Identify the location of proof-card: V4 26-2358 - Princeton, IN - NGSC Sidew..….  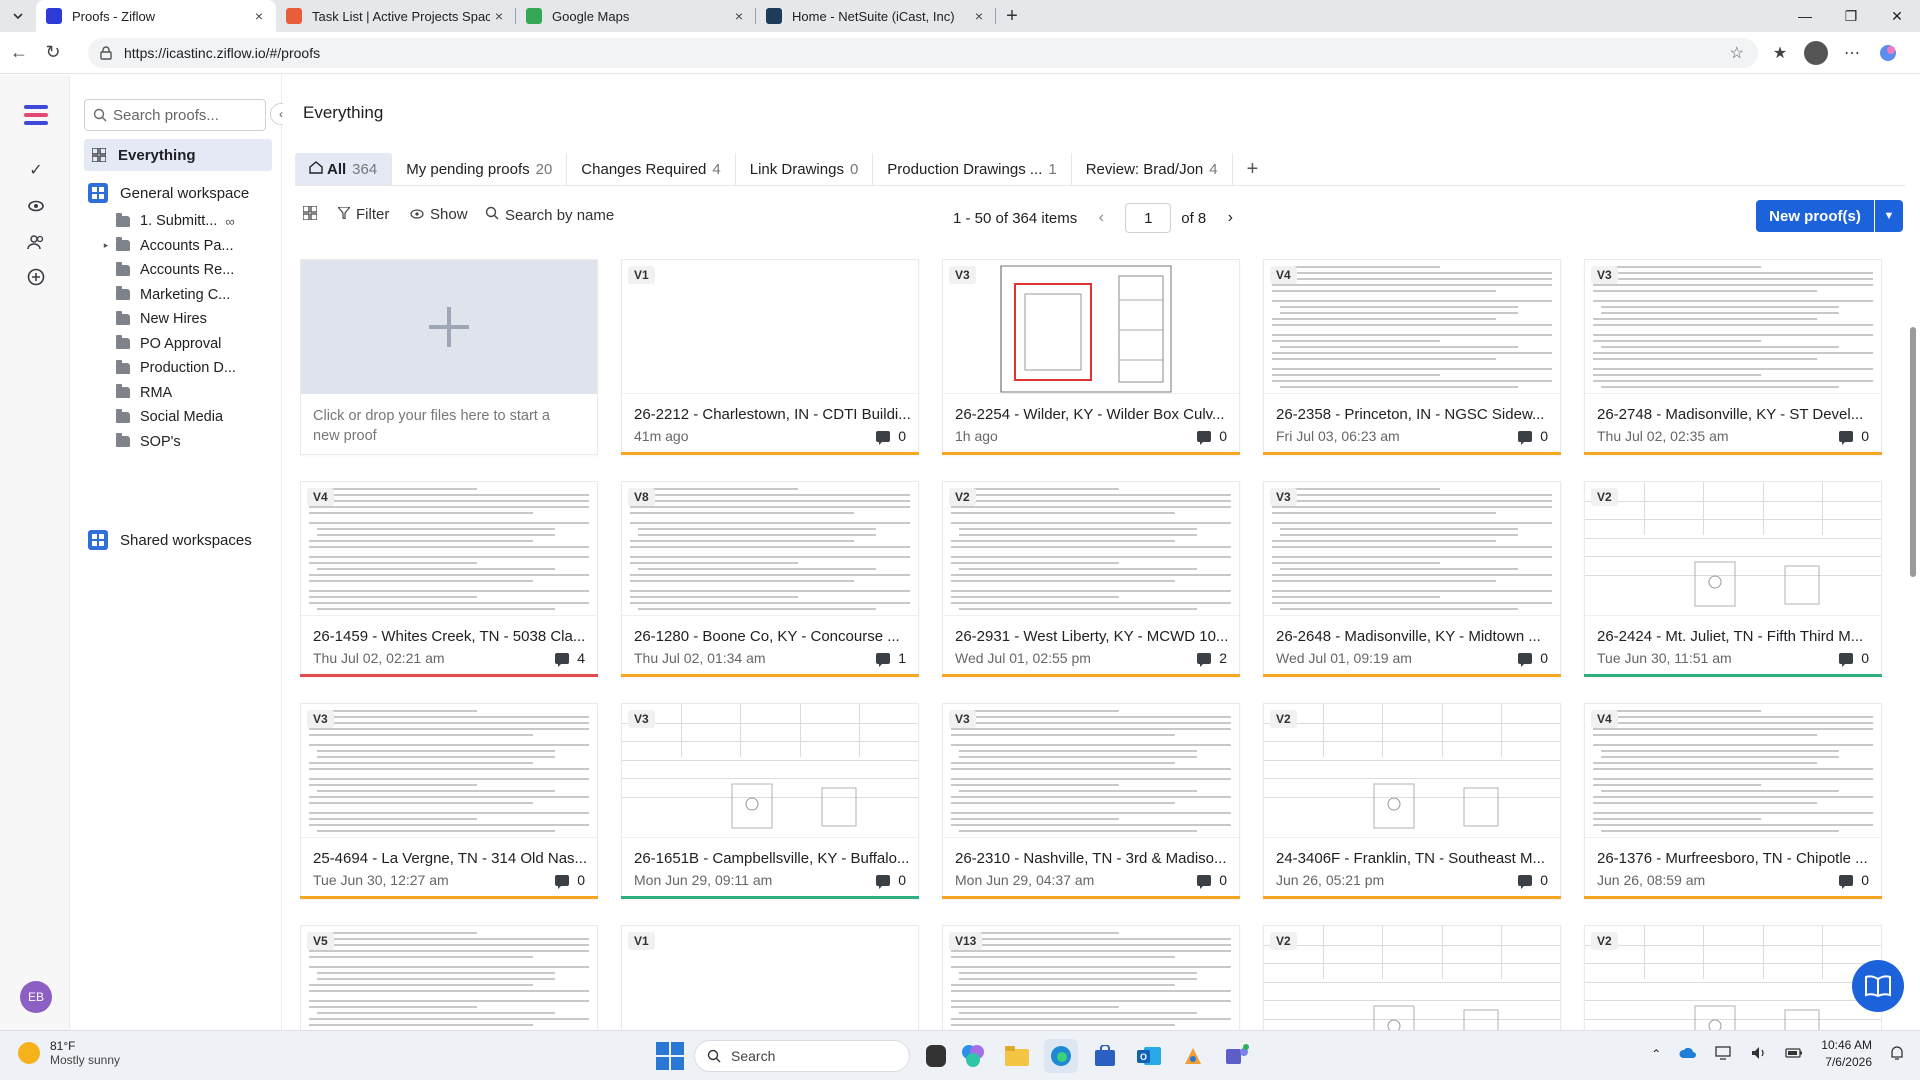
(1412, 357).